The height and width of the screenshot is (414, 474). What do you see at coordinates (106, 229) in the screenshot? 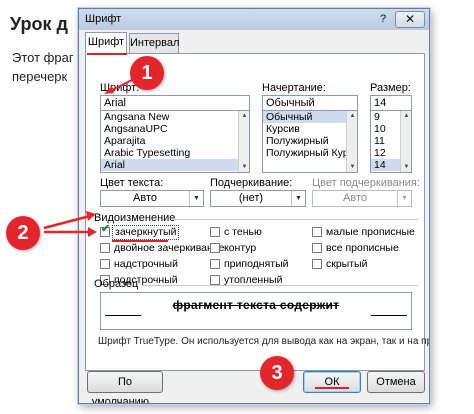
I see `check-icon: ✔` at bounding box center [106, 229].